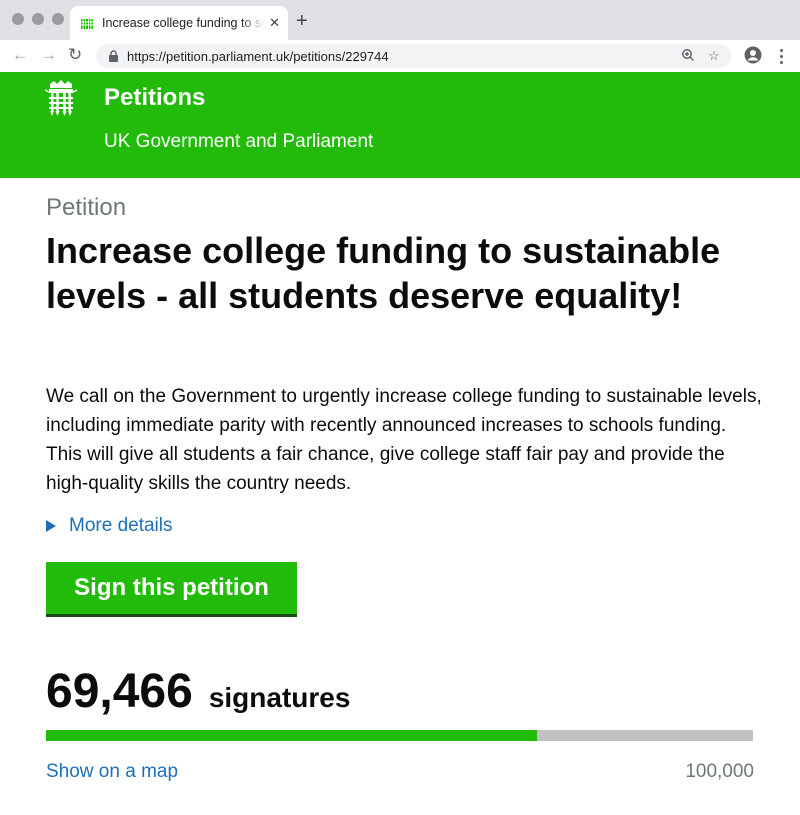 The width and height of the screenshot is (800, 815). Describe the element at coordinates (51, 526) in the screenshot. I see `triangle-right-icon` at that location.